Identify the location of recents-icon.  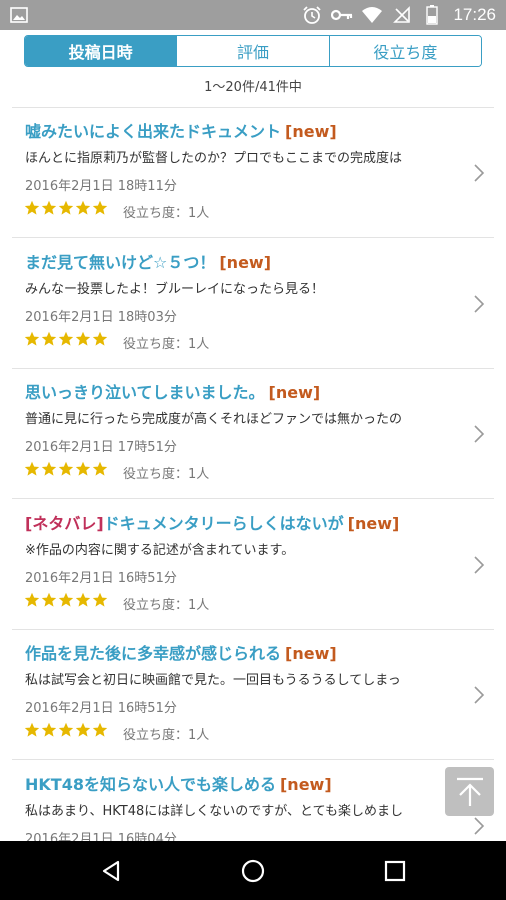
(395, 871).